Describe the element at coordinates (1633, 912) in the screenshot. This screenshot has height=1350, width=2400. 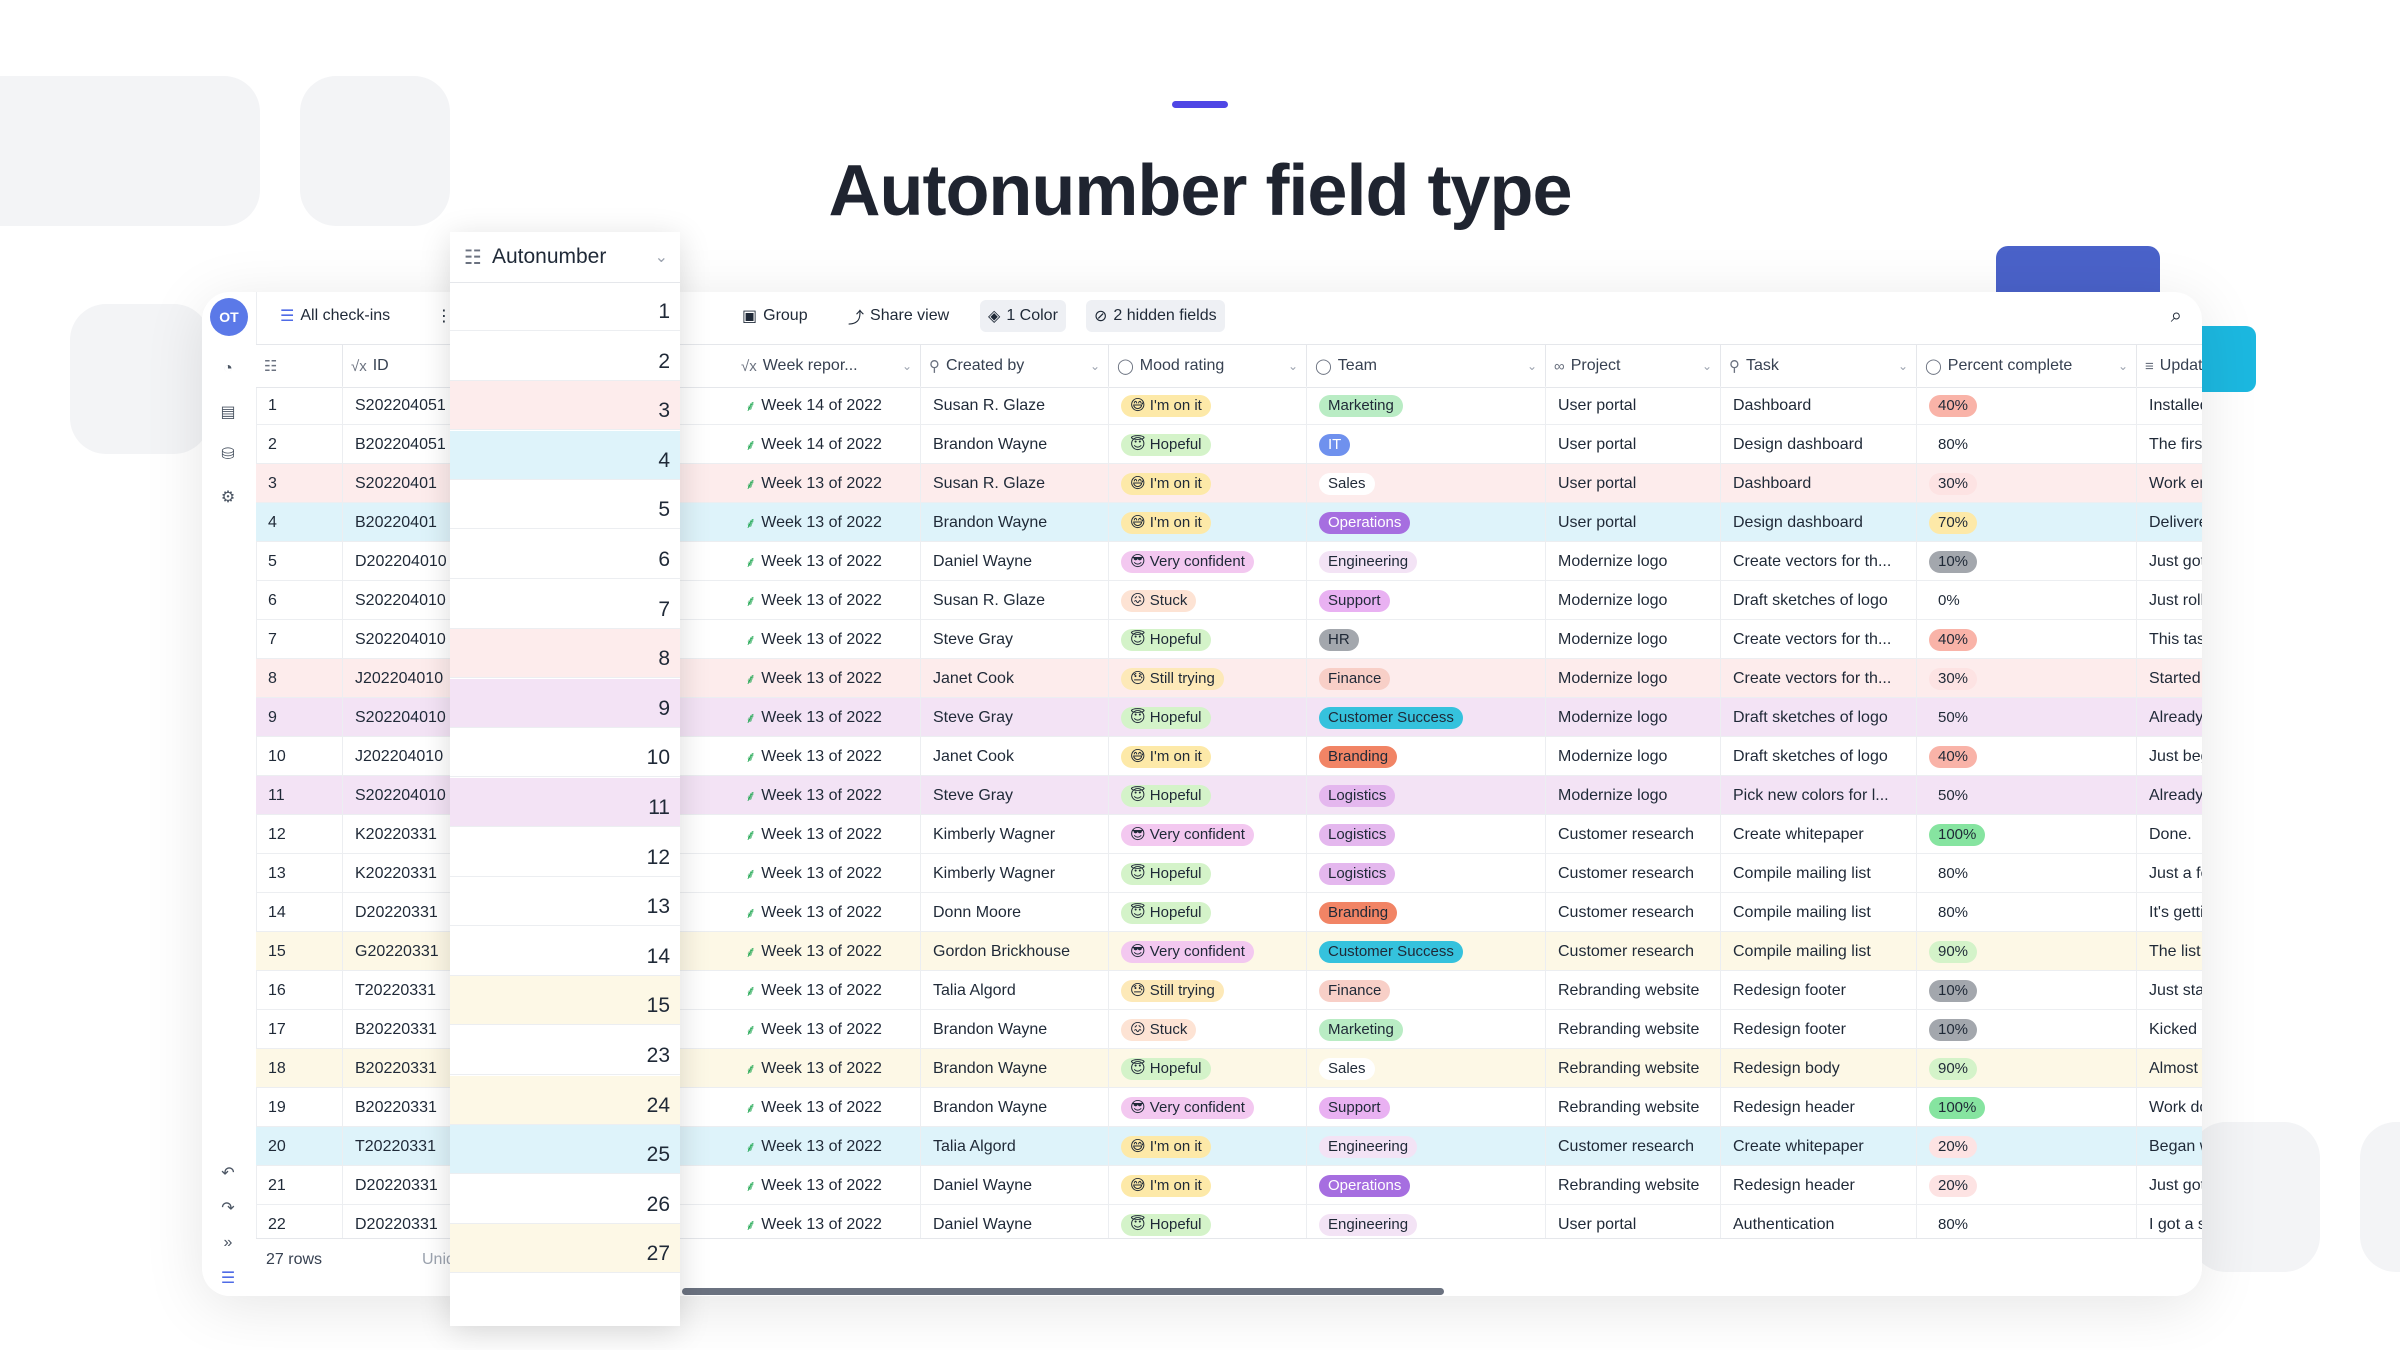
I see `cell-project: Customer research` at that location.